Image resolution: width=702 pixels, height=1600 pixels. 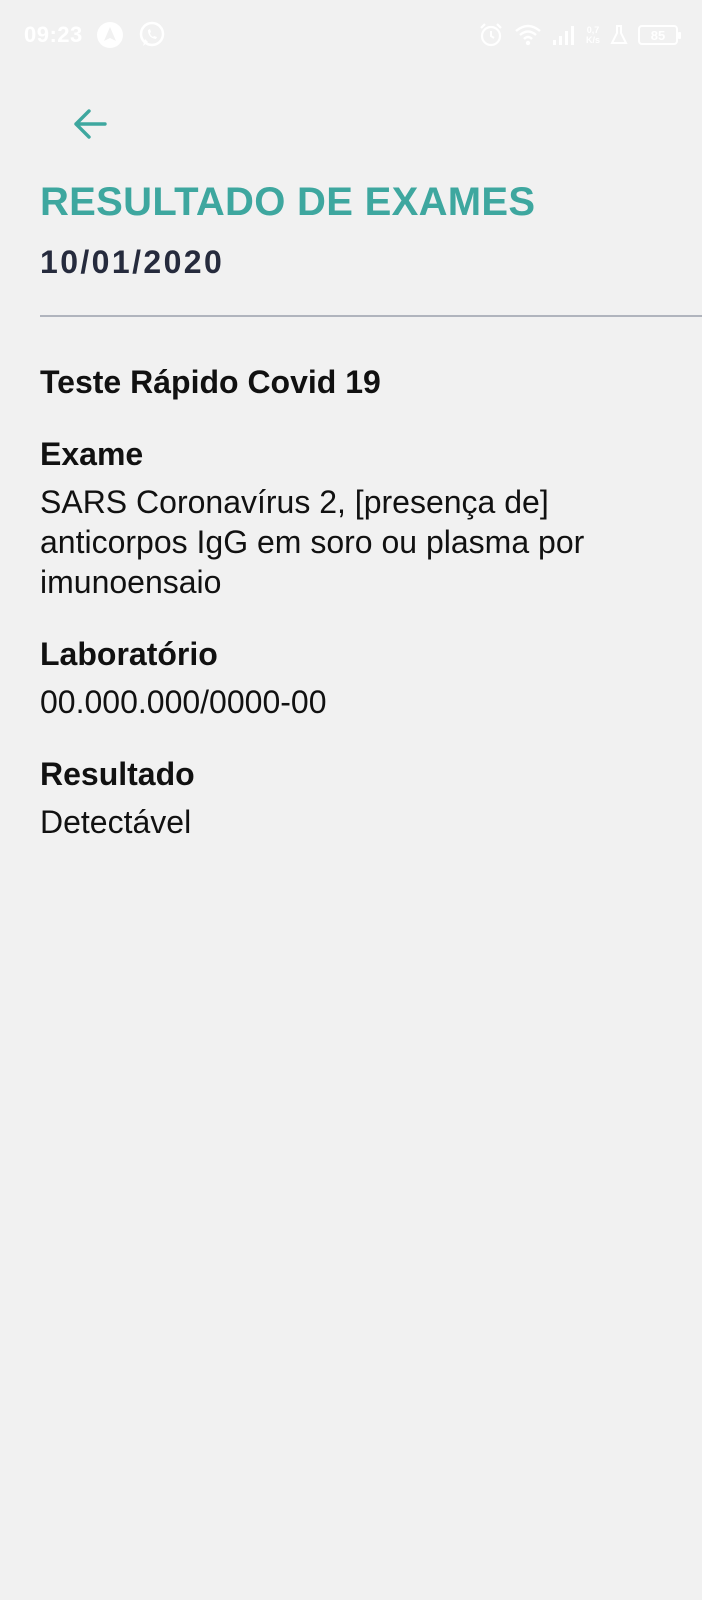 What do you see at coordinates (288, 202) in the screenshot?
I see `page-title: RESULTADO DE EXAMES` at bounding box center [288, 202].